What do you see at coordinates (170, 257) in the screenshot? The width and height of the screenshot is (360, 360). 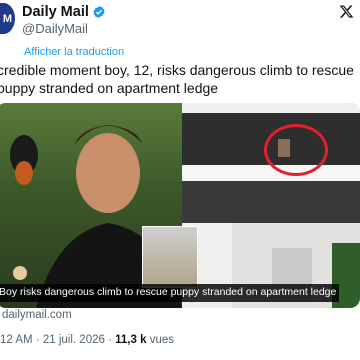 I see `media-inset-photo` at bounding box center [170, 257].